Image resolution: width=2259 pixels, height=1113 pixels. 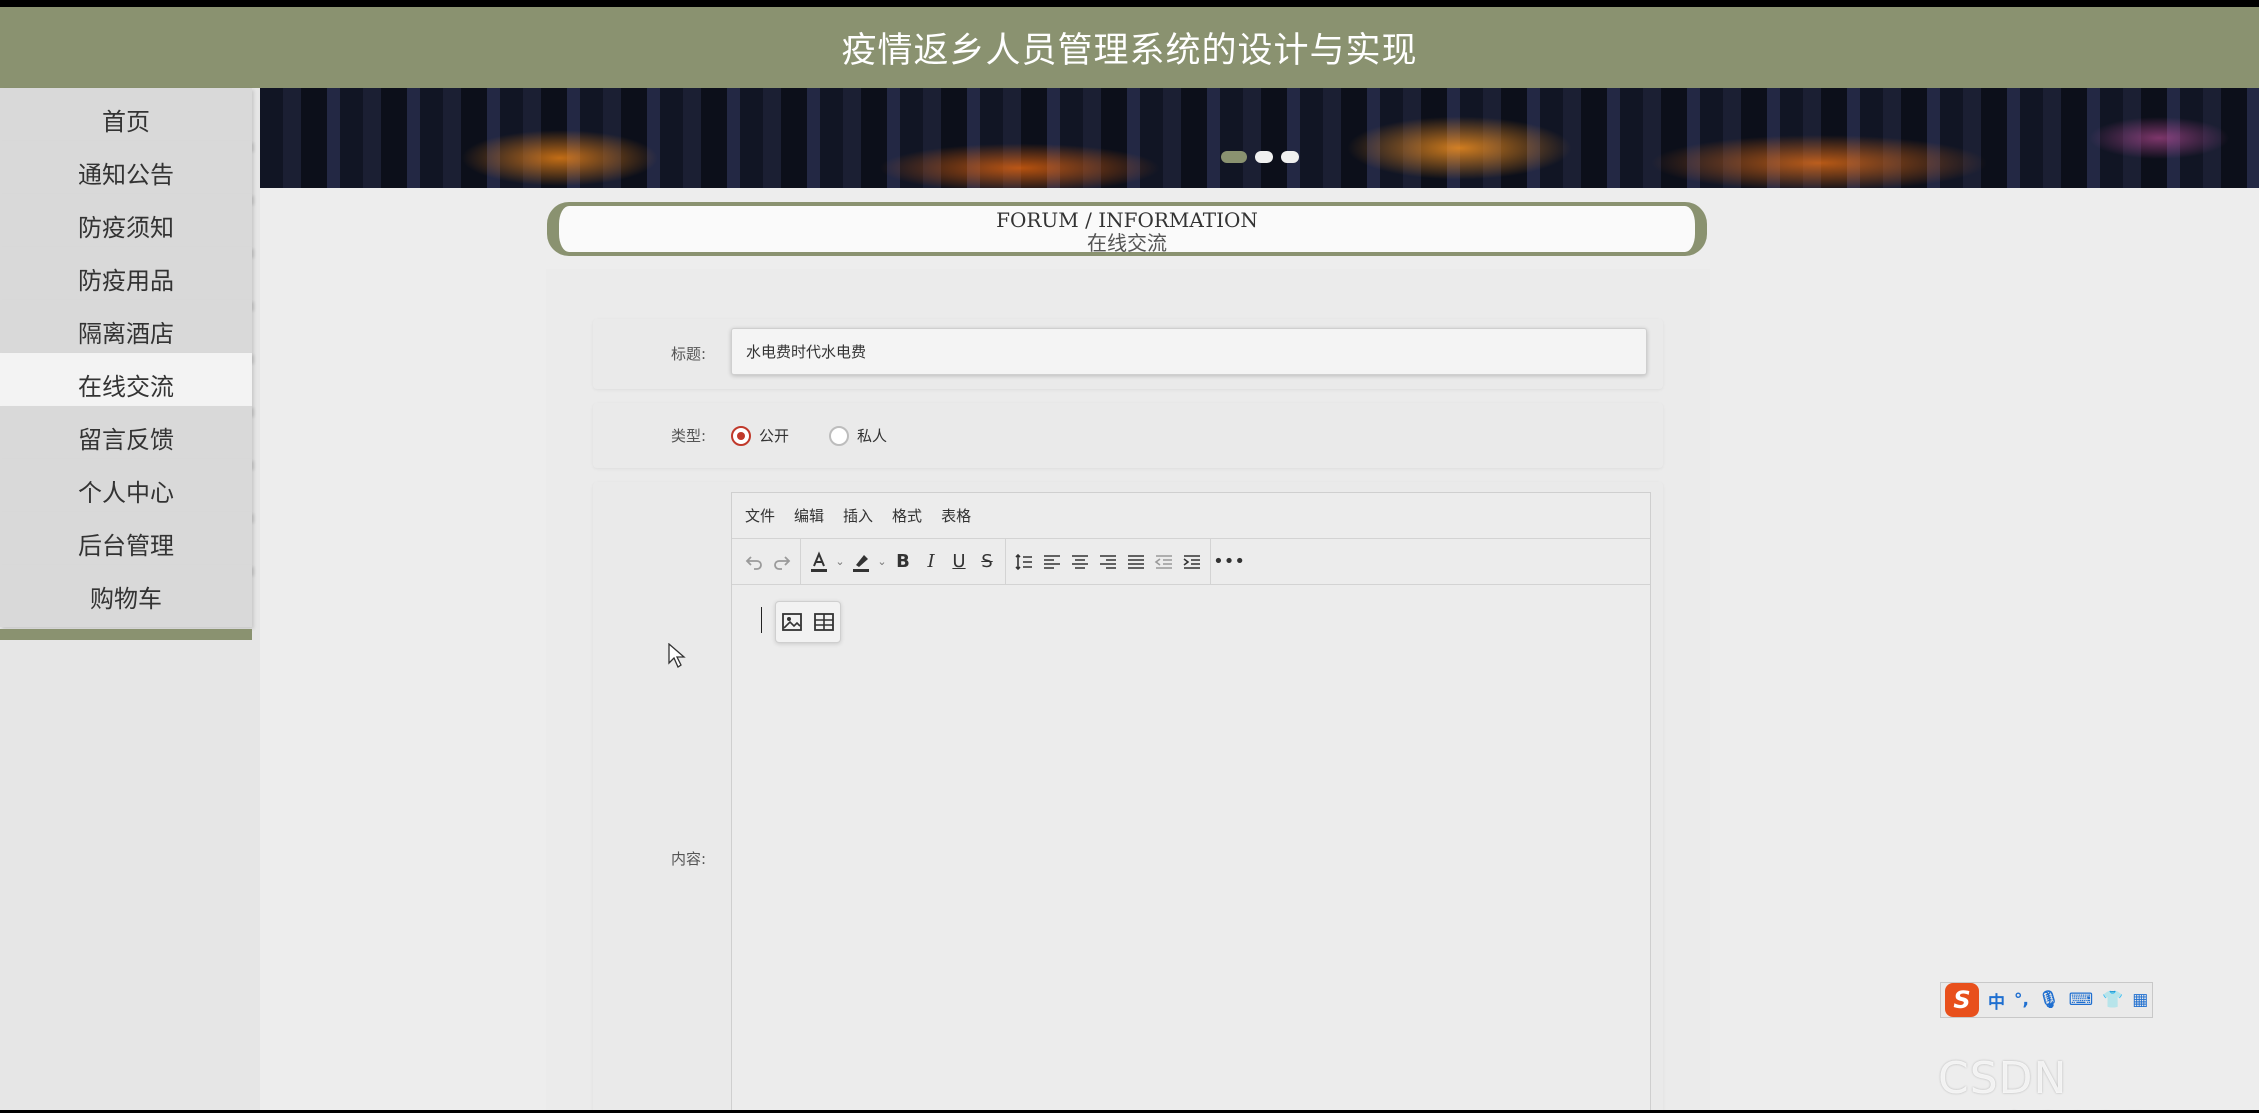 What do you see at coordinates (1229, 562) in the screenshot?
I see `more-icon: •••` at bounding box center [1229, 562].